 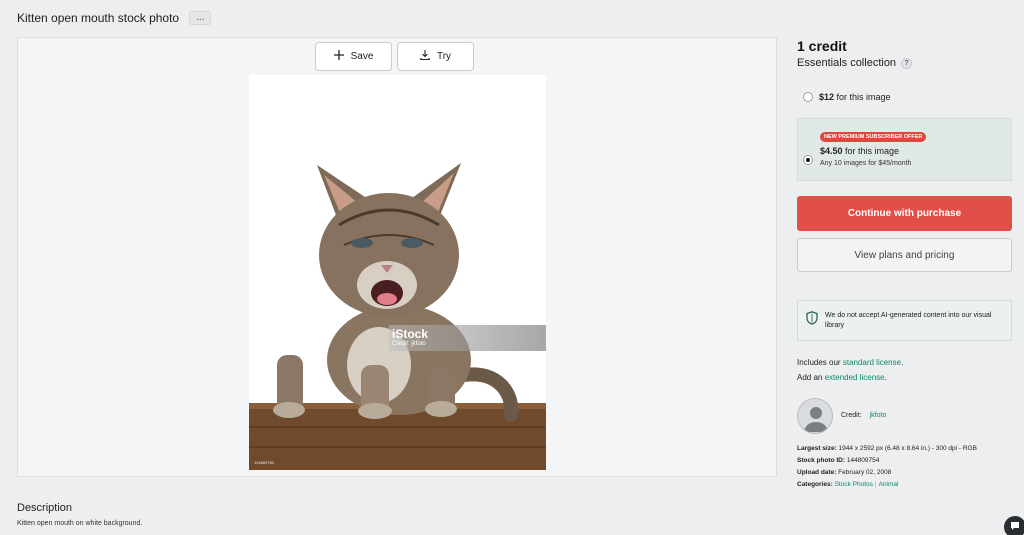 I want to click on photo-id-row: Stock photo ID: 144809754, so click(x=838, y=460).